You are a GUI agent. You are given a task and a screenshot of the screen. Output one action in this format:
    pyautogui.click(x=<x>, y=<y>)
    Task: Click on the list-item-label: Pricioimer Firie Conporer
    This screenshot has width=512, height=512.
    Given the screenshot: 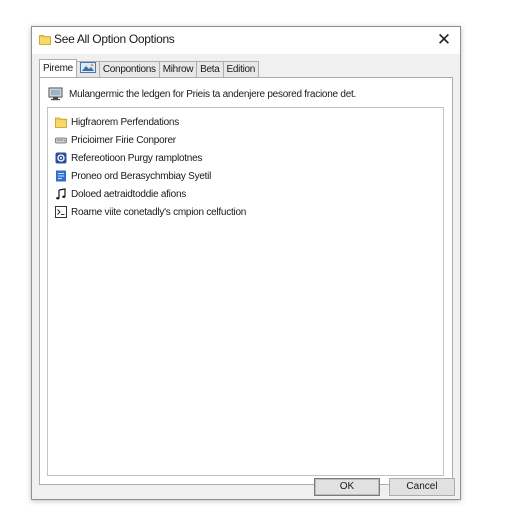 What is the action you would take?
    pyautogui.click(x=123, y=140)
    